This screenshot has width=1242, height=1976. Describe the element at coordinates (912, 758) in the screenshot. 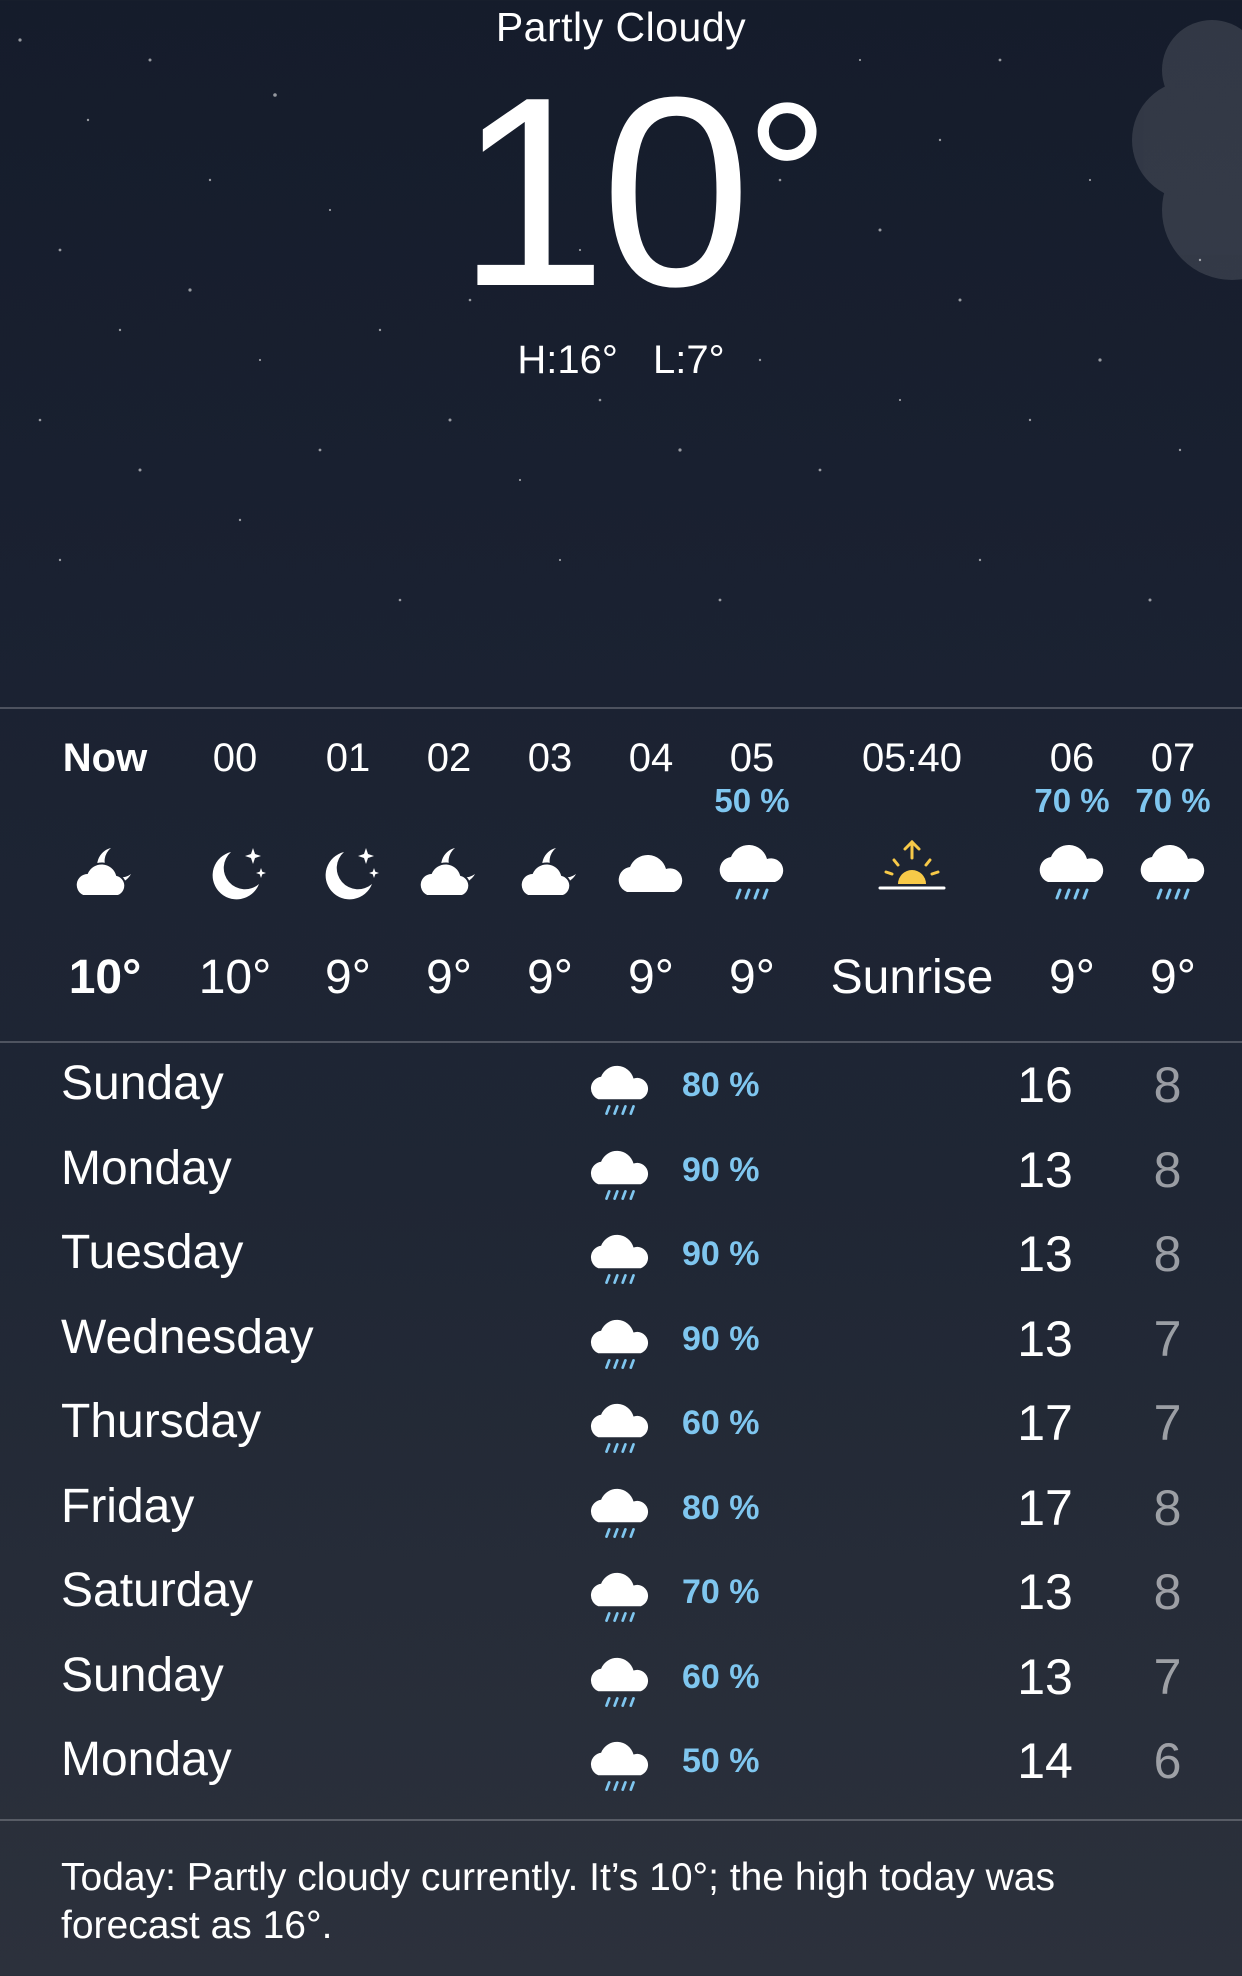

I see `hour-time: 05:40` at that location.